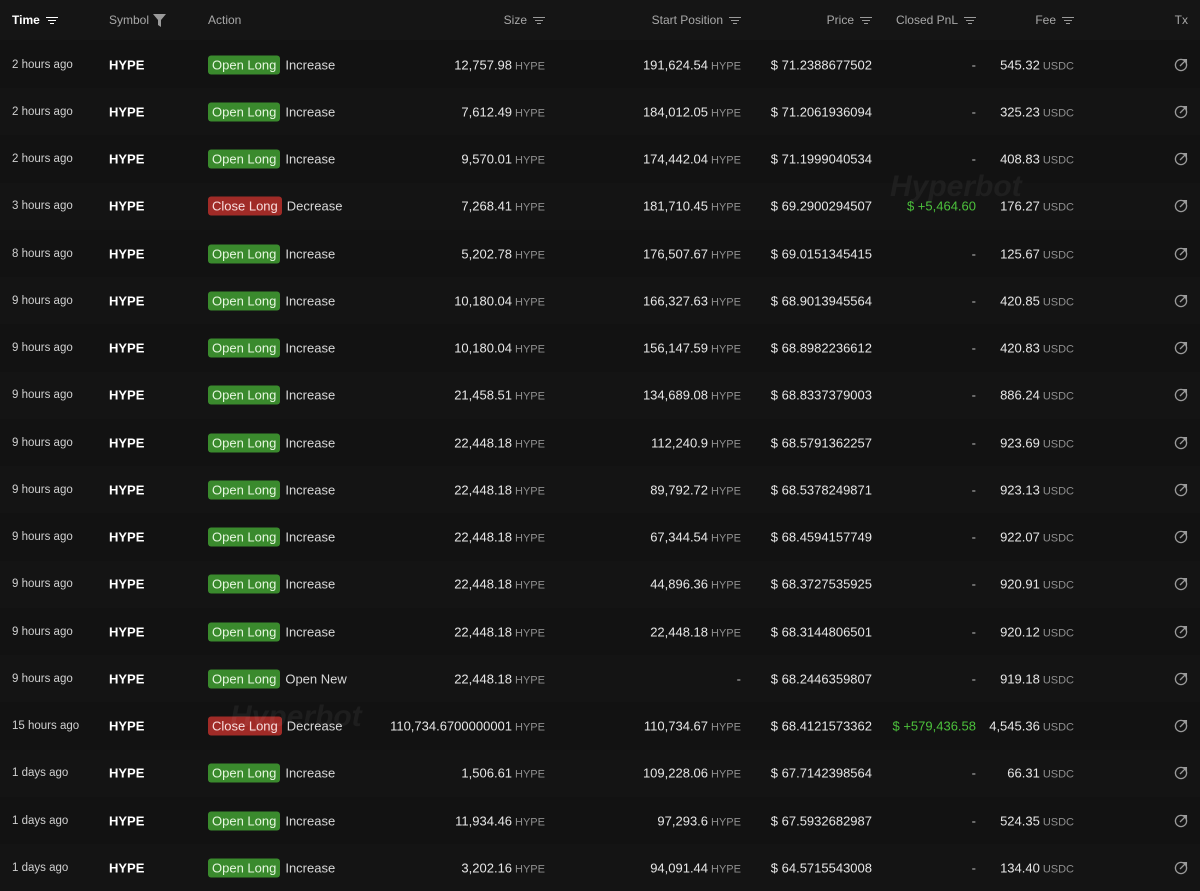  I want to click on header-closed-pnl: Closed PnL, so click(936, 20).